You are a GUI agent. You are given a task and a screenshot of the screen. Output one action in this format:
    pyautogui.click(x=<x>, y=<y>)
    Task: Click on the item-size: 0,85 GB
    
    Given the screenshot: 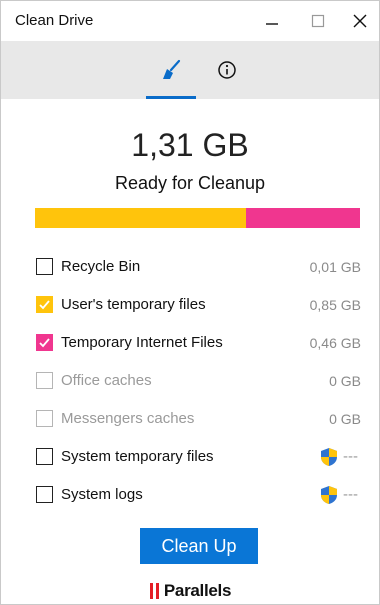 What is the action you would take?
    pyautogui.click(x=335, y=305)
    